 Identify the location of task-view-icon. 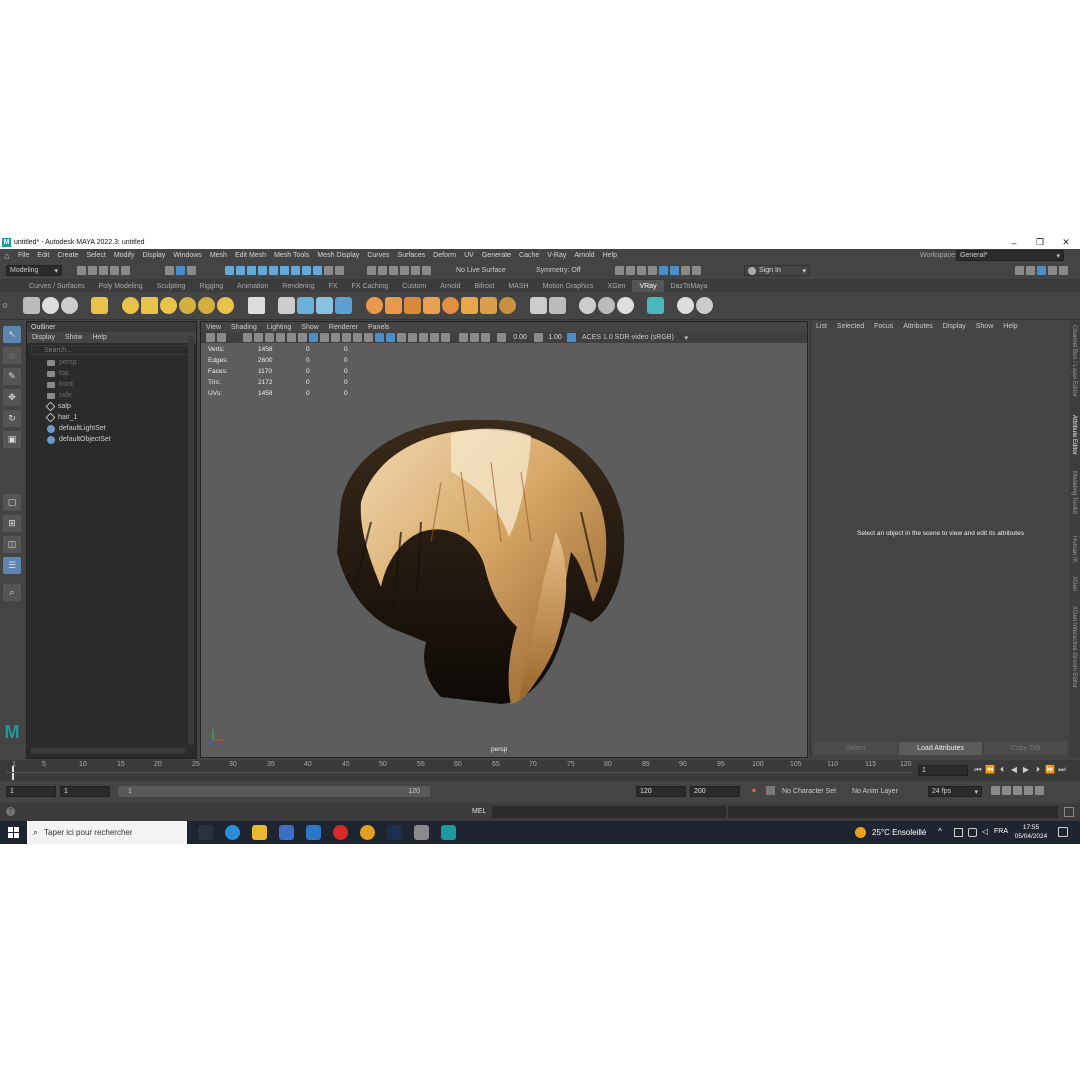
(205, 832).